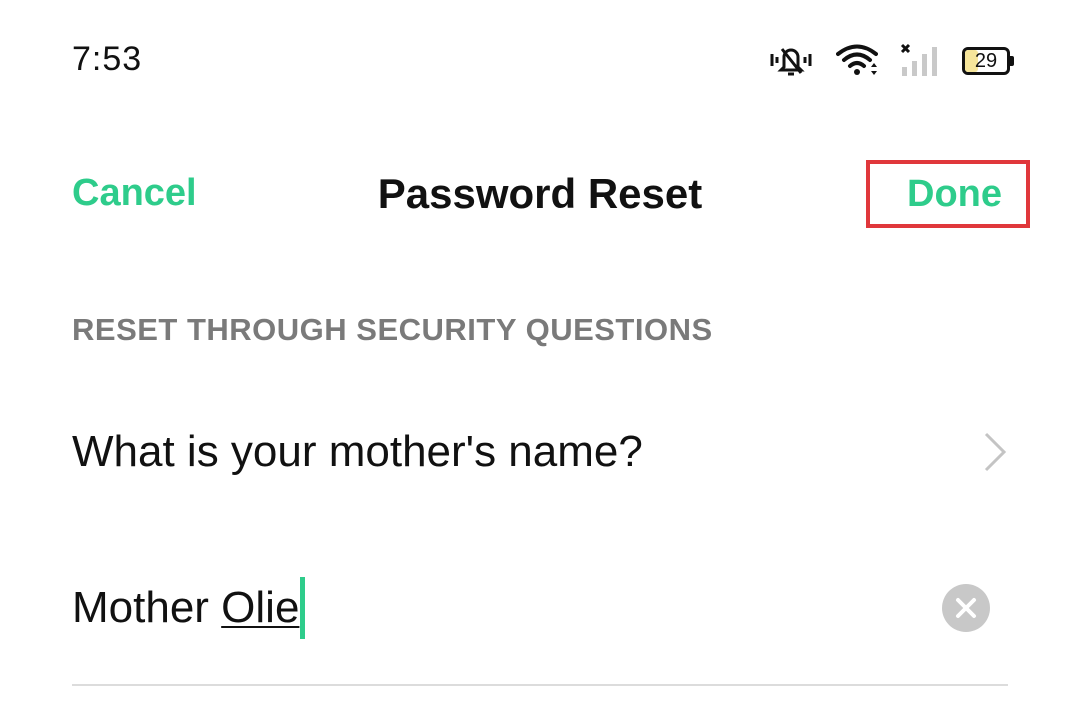 Image resolution: width=1080 pixels, height=708 pixels. I want to click on vibrate-mute-icon, so click(791, 60).